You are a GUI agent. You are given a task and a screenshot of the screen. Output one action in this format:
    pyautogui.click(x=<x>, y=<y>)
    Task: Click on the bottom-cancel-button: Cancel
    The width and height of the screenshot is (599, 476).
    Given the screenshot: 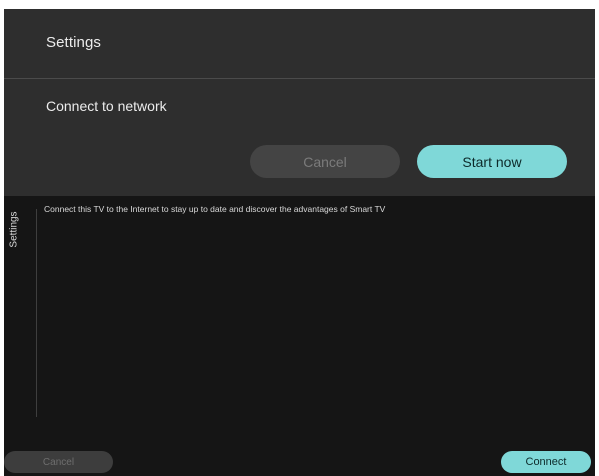 What is the action you would take?
    pyautogui.click(x=58, y=462)
    